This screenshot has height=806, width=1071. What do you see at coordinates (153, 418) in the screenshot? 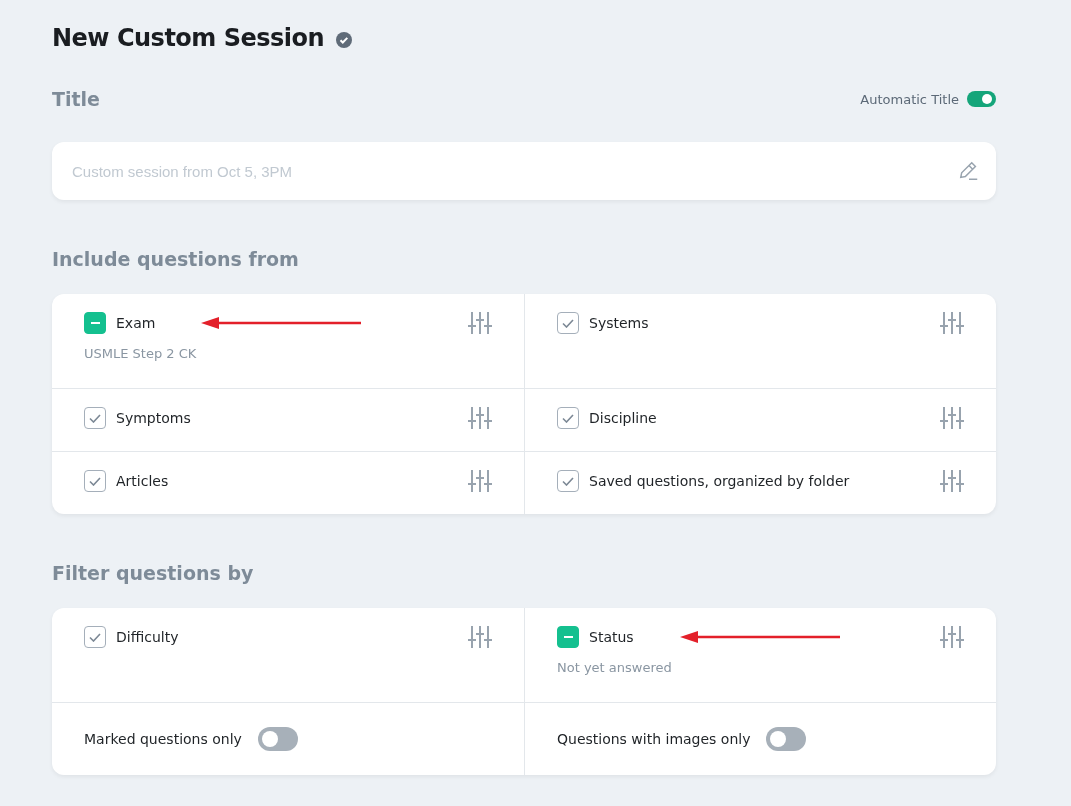
I see `option-label: Symptoms` at bounding box center [153, 418].